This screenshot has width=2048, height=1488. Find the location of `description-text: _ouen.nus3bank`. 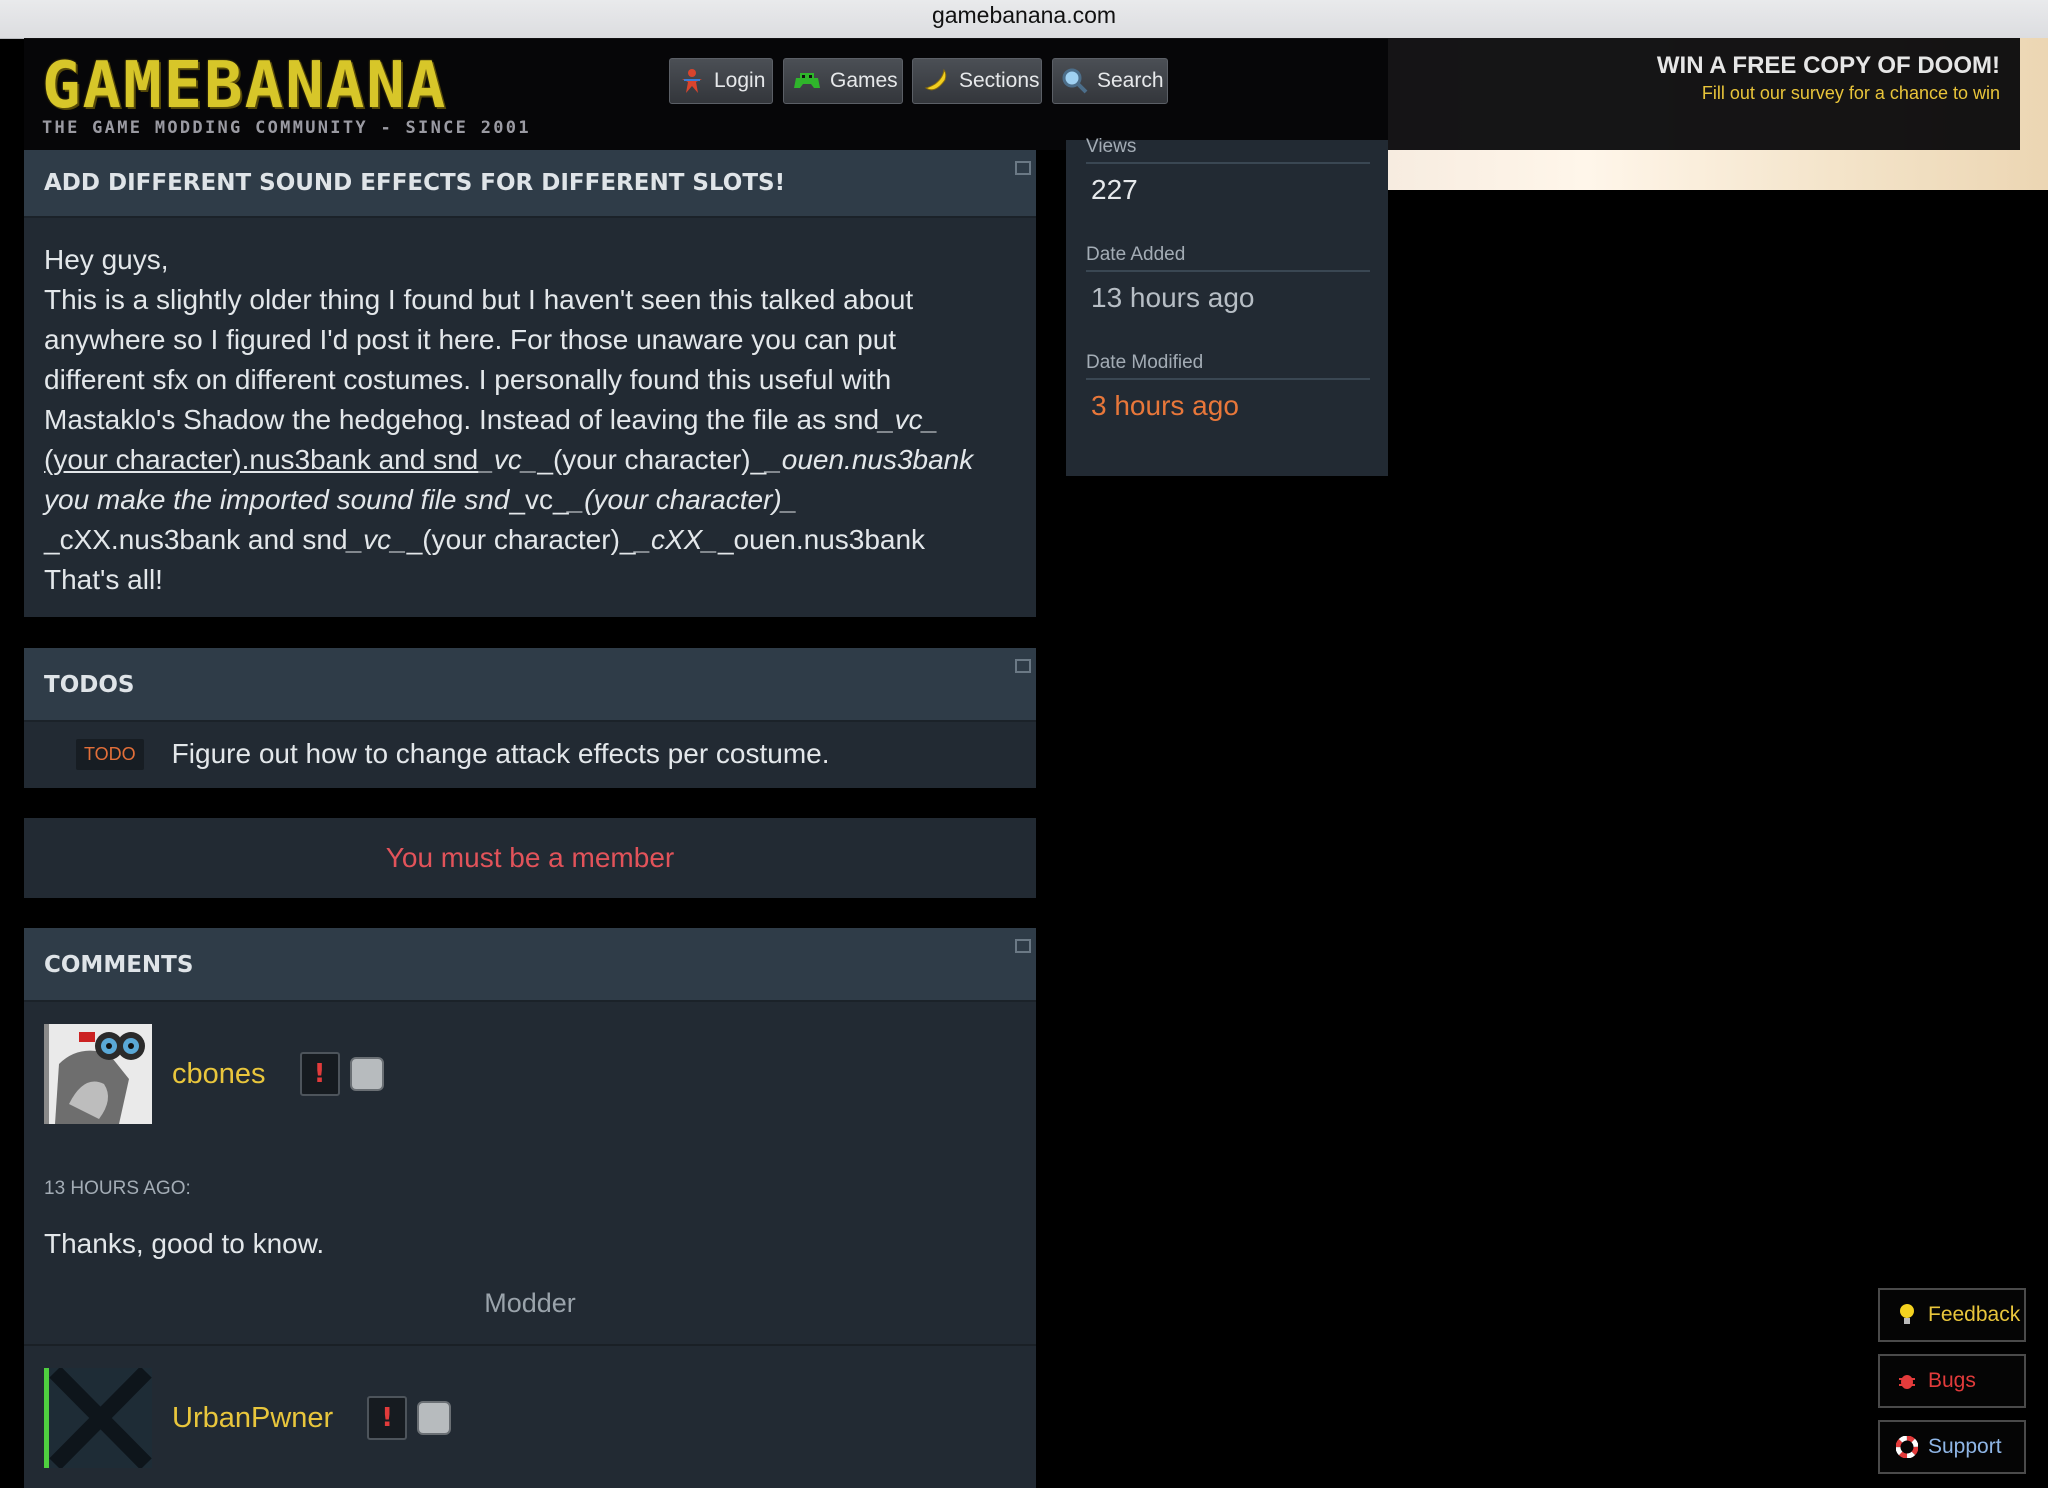

description-text: _ouen.nus3bank is located at coordinates (821, 539).